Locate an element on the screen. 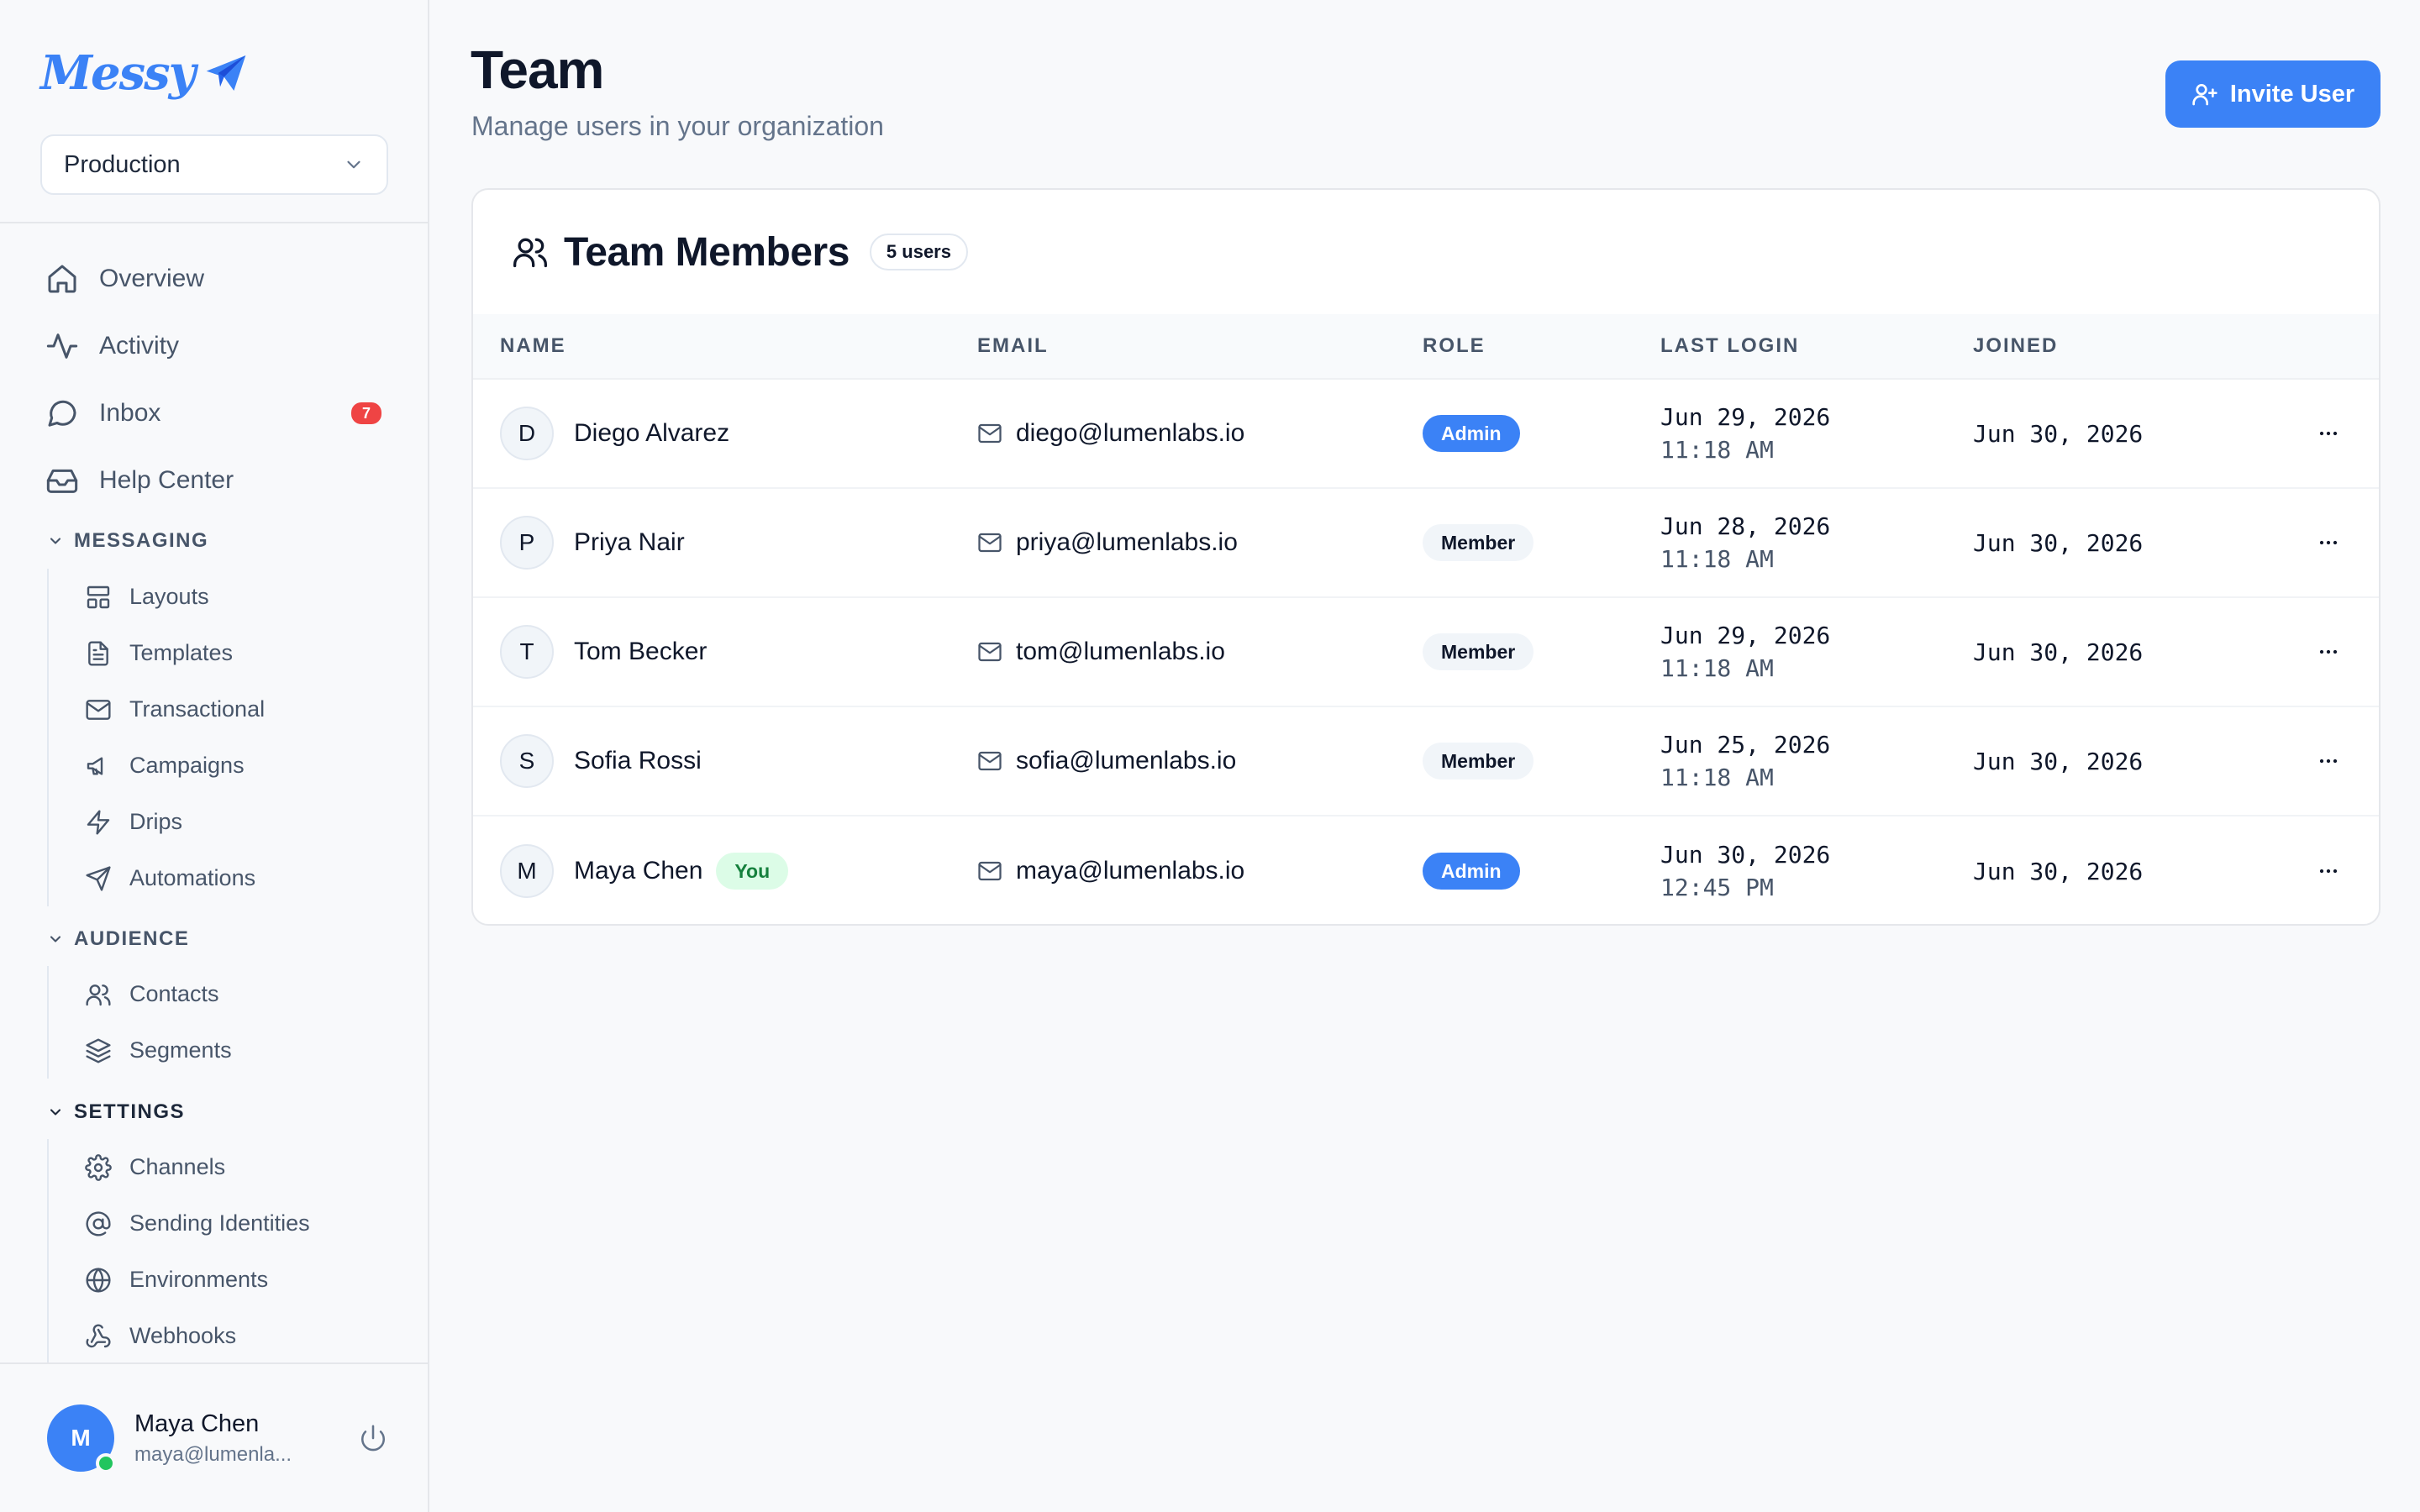  sidebar-item-environments: Environments is located at coordinates (197, 1280).